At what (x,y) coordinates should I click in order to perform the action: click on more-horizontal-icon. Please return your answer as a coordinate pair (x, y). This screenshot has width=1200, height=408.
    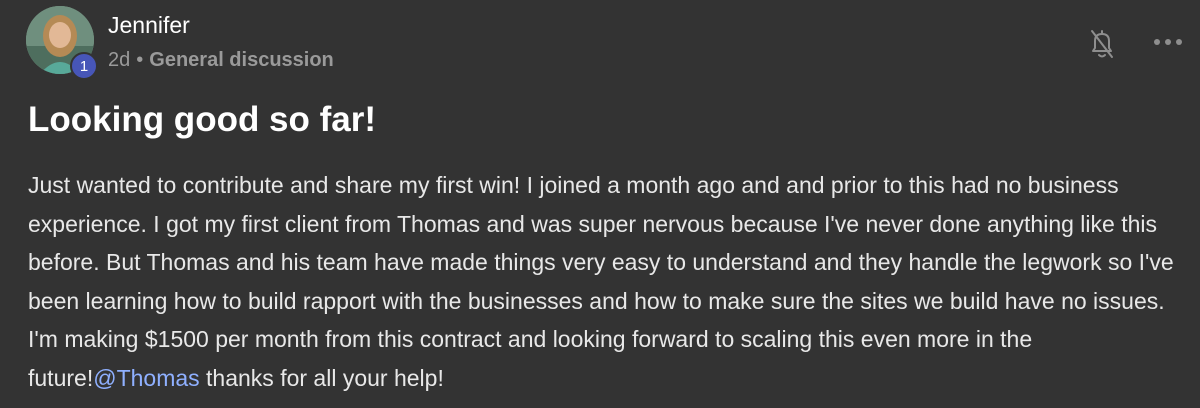
    Looking at the image, I should click on (1168, 42).